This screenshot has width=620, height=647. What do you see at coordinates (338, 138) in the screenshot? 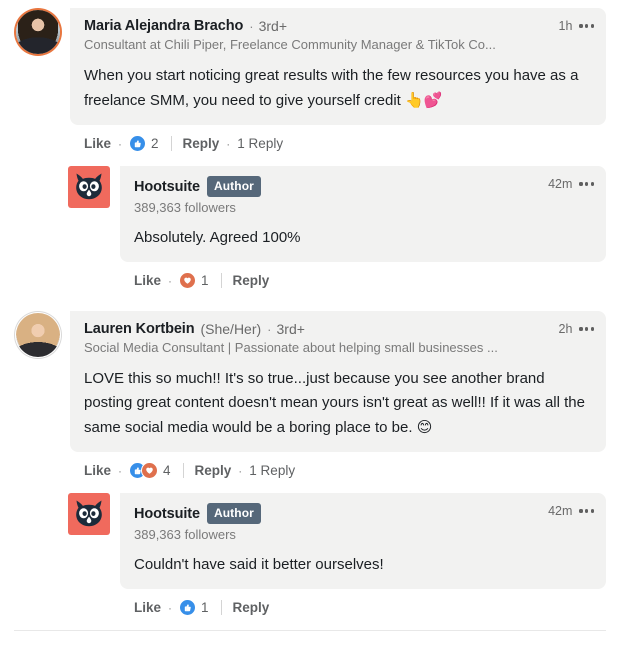
I see `comment-actions: Like · 2 Reply · 1 Reply` at bounding box center [338, 138].